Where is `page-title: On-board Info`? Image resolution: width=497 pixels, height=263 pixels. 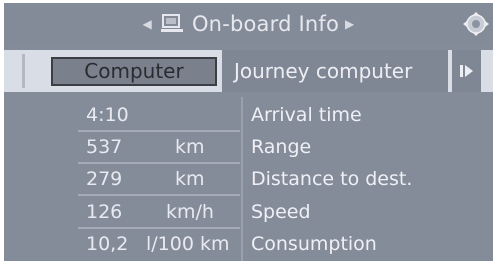
page-title: On-board Info is located at coordinates (265, 23).